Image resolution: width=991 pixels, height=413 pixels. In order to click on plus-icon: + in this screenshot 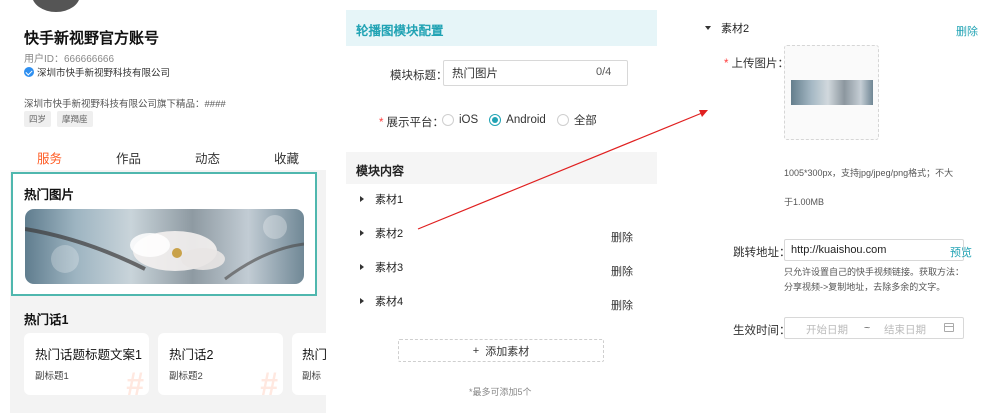, I will do `click(476, 350)`.